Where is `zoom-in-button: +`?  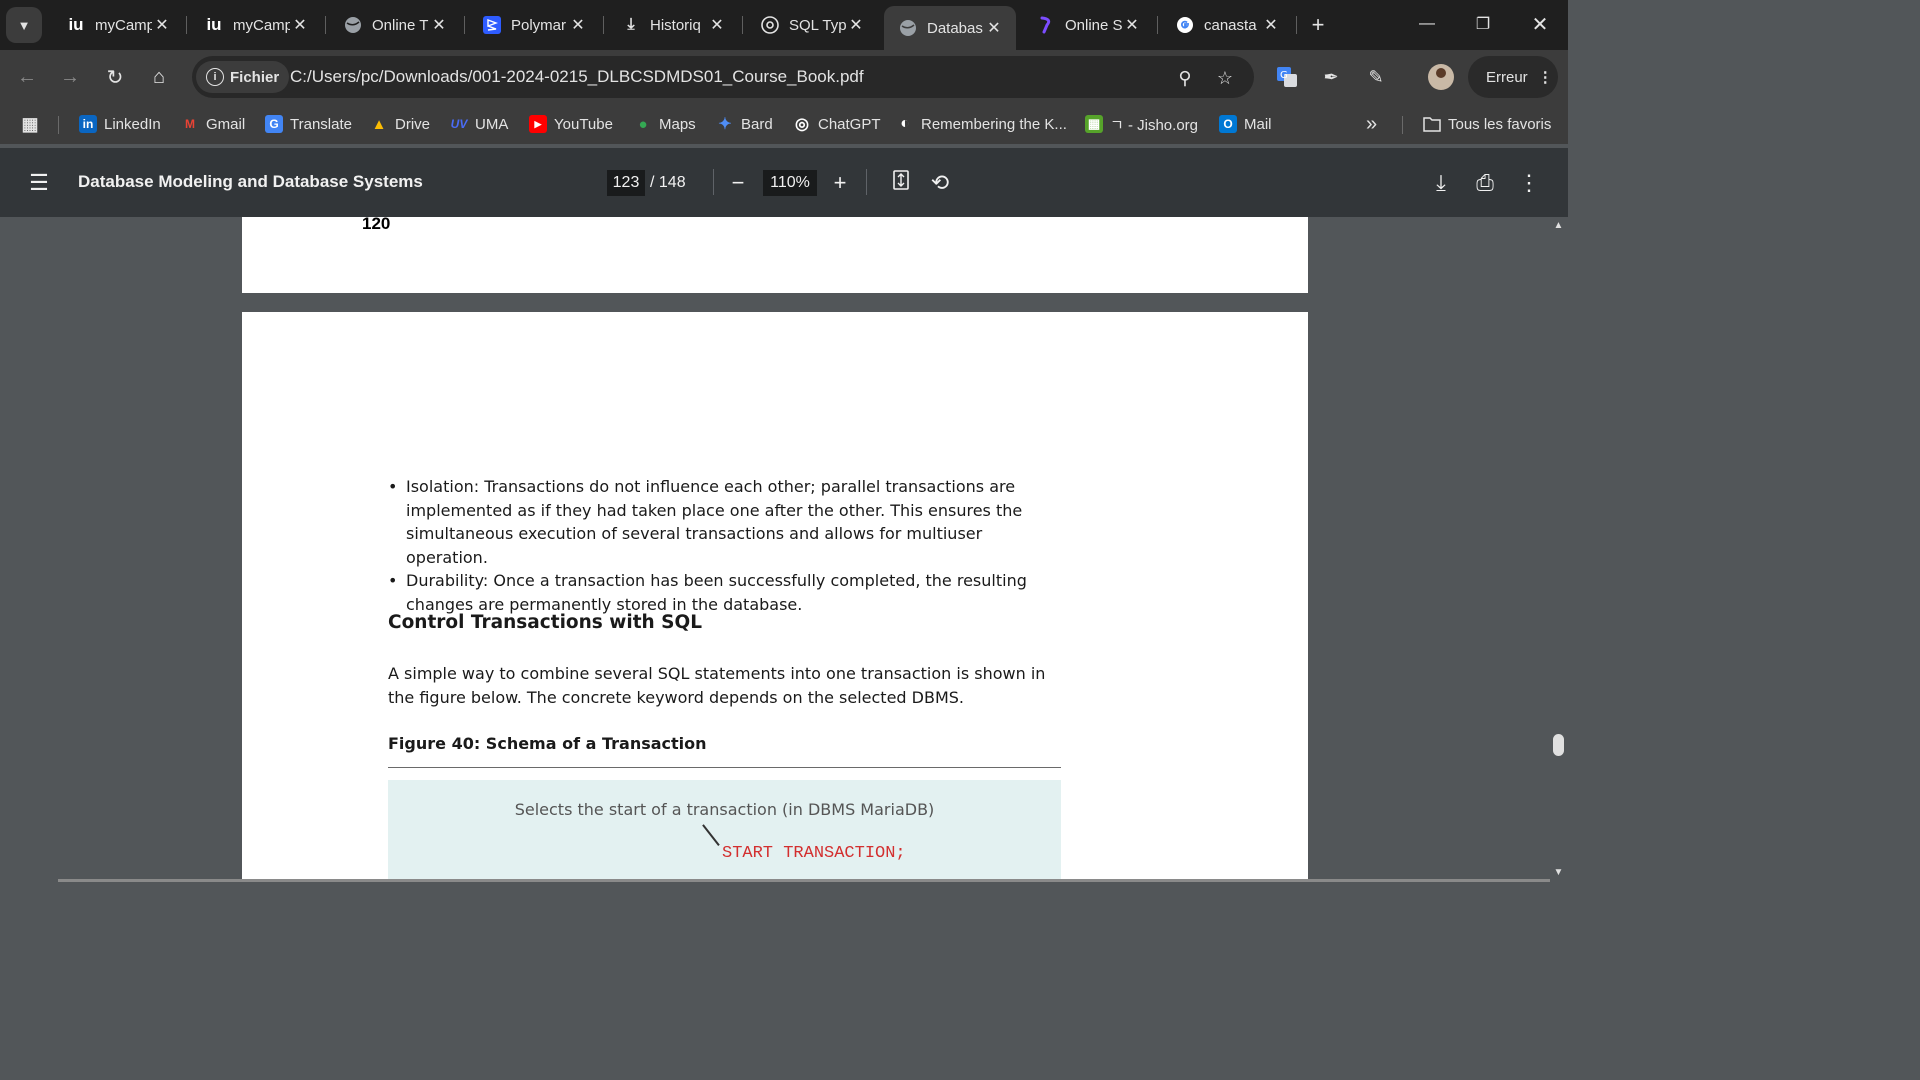
zoom-in-button: + is located at coordinates (840, 183).